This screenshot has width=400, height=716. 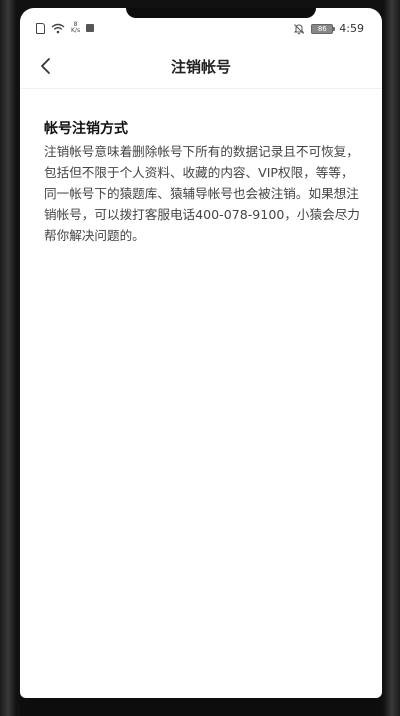 What do you see at coordinates (221, 13) in the screenshot?
I see `camera-notch` at bounding box center [221, 13].